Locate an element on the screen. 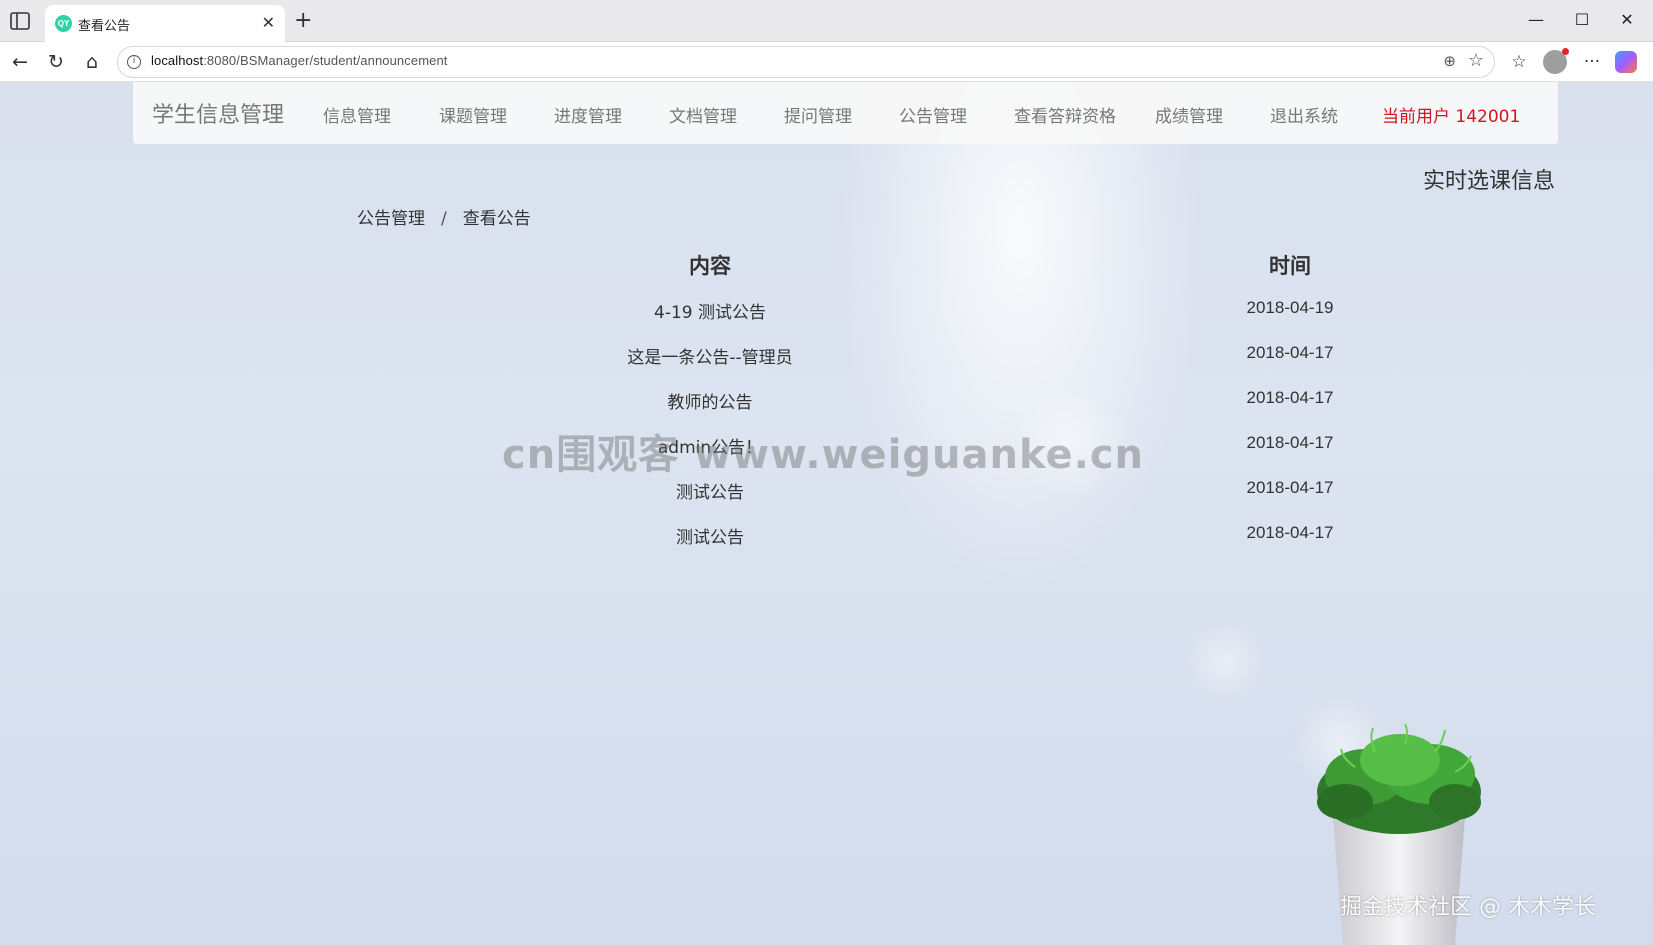 This screenshot has height=945, width=1653. browser-tab-bar: QY 查看公告 ✕ + — ☐ ✕ is located at coordinates (826, 21).